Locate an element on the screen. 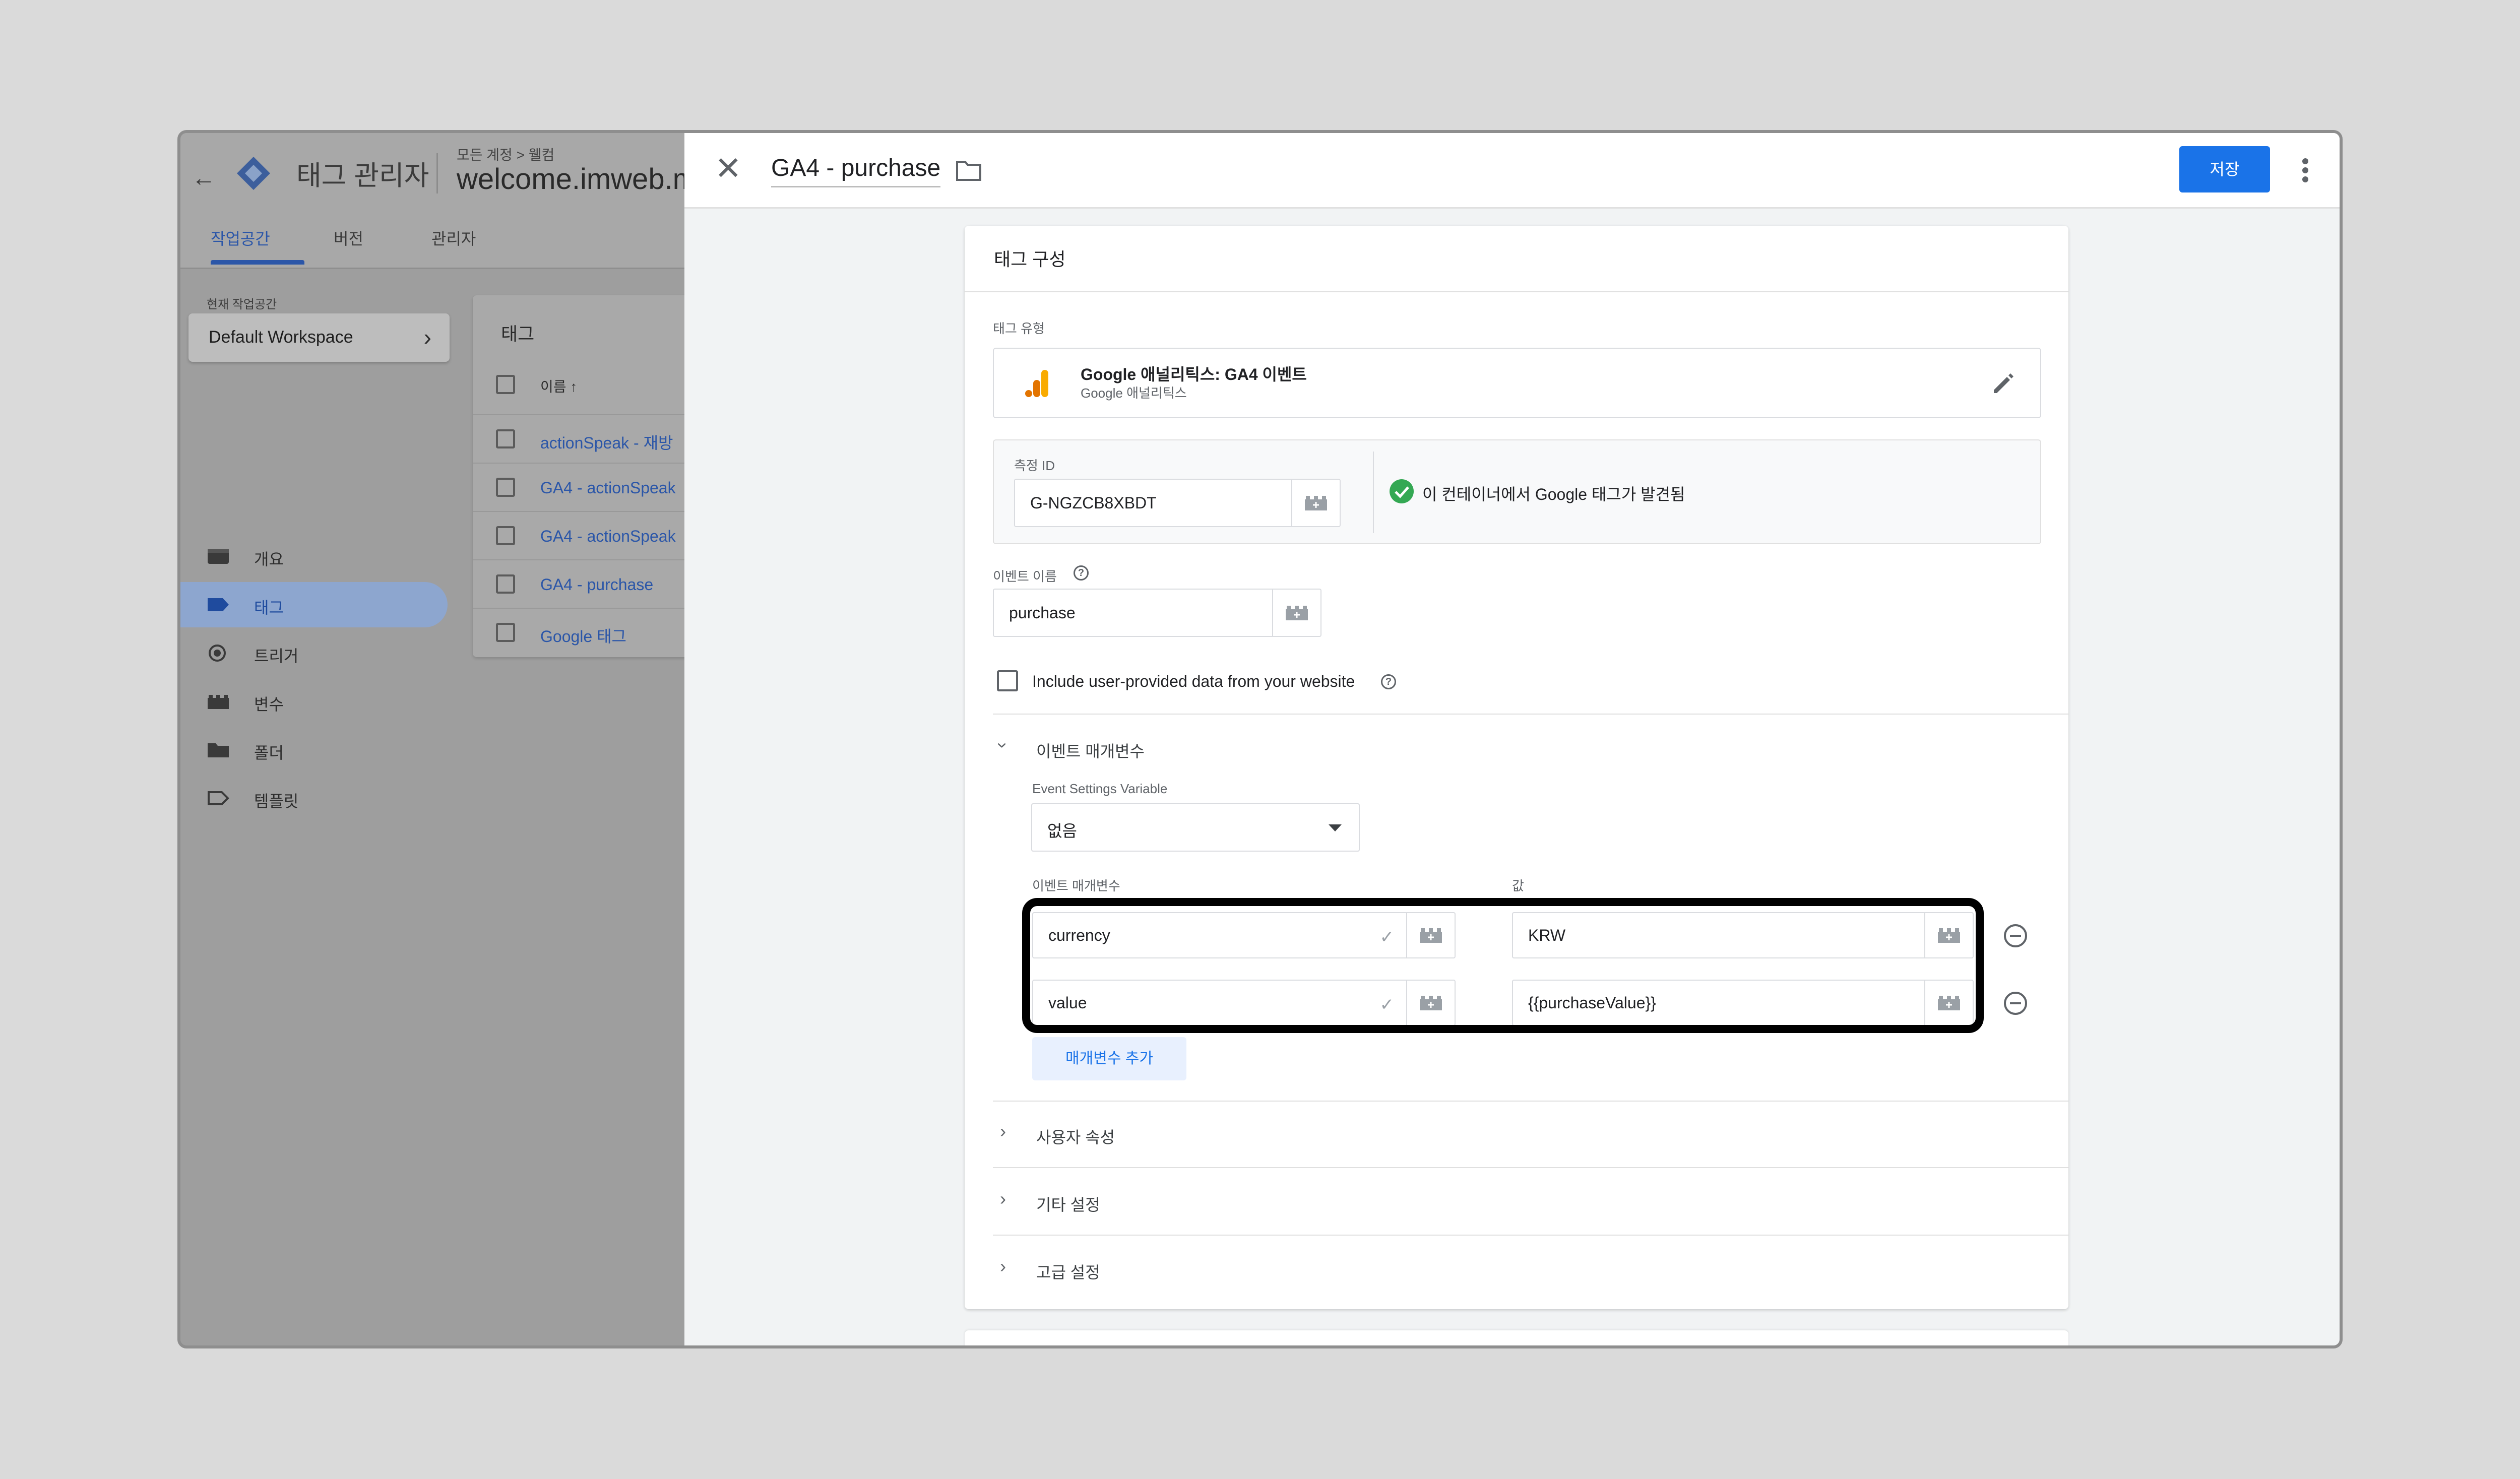 The height and width of the screenshot is (1479, 2520). folder-outline-icon is located at coordinates (969, 170).